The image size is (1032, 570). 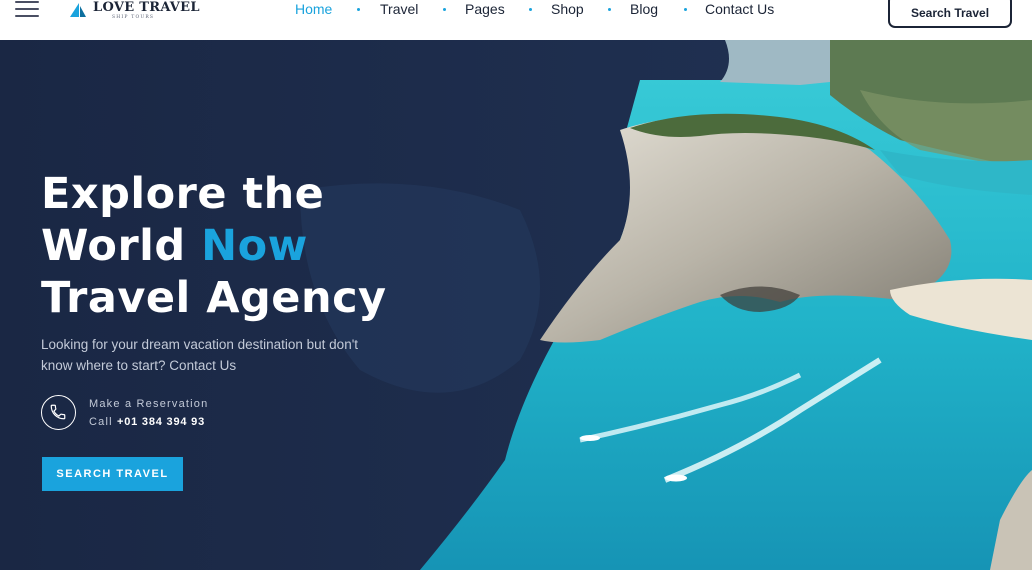 I want to click on search-travel-button: SEARCH TRAVEL, so click(x=112, y=474).